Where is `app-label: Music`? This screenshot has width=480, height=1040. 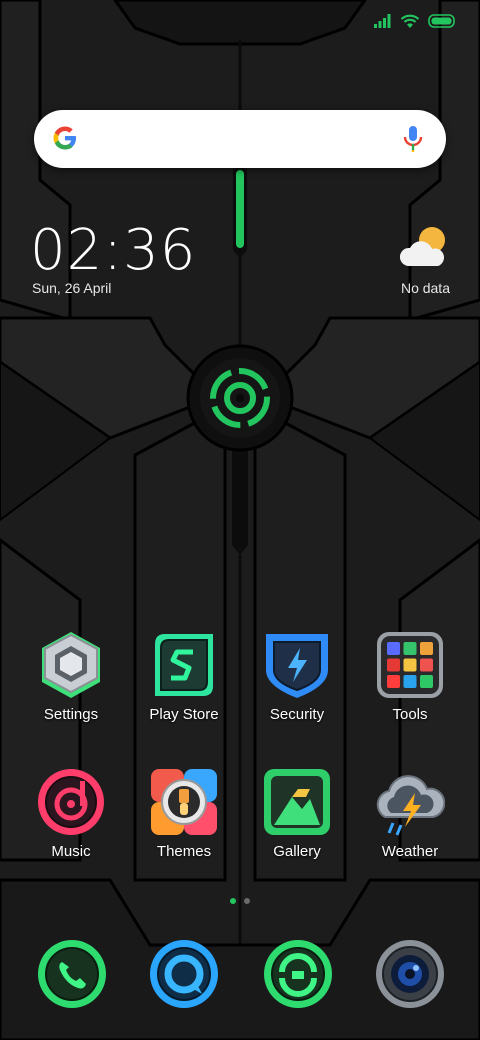 app-label: Music is located at coordinates (71, 851).